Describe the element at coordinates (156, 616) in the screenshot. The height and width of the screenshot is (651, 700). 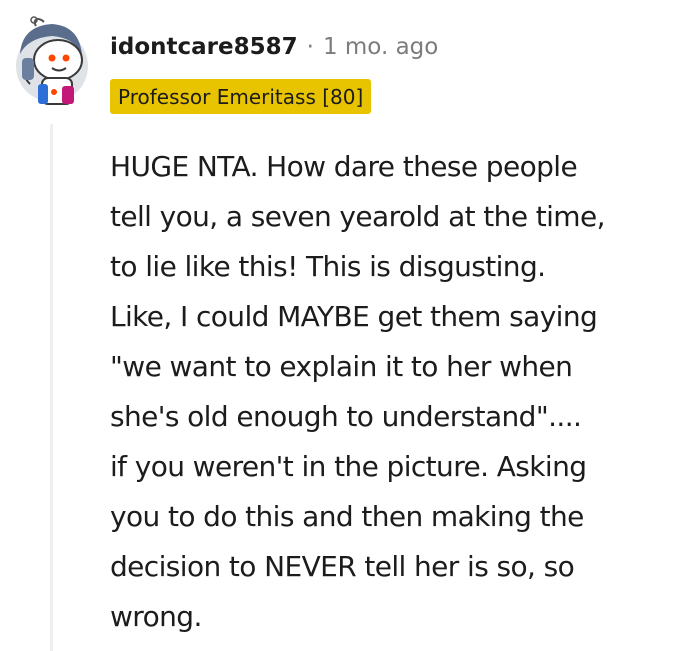
I see `comment-body-line: wrong.` at that location.